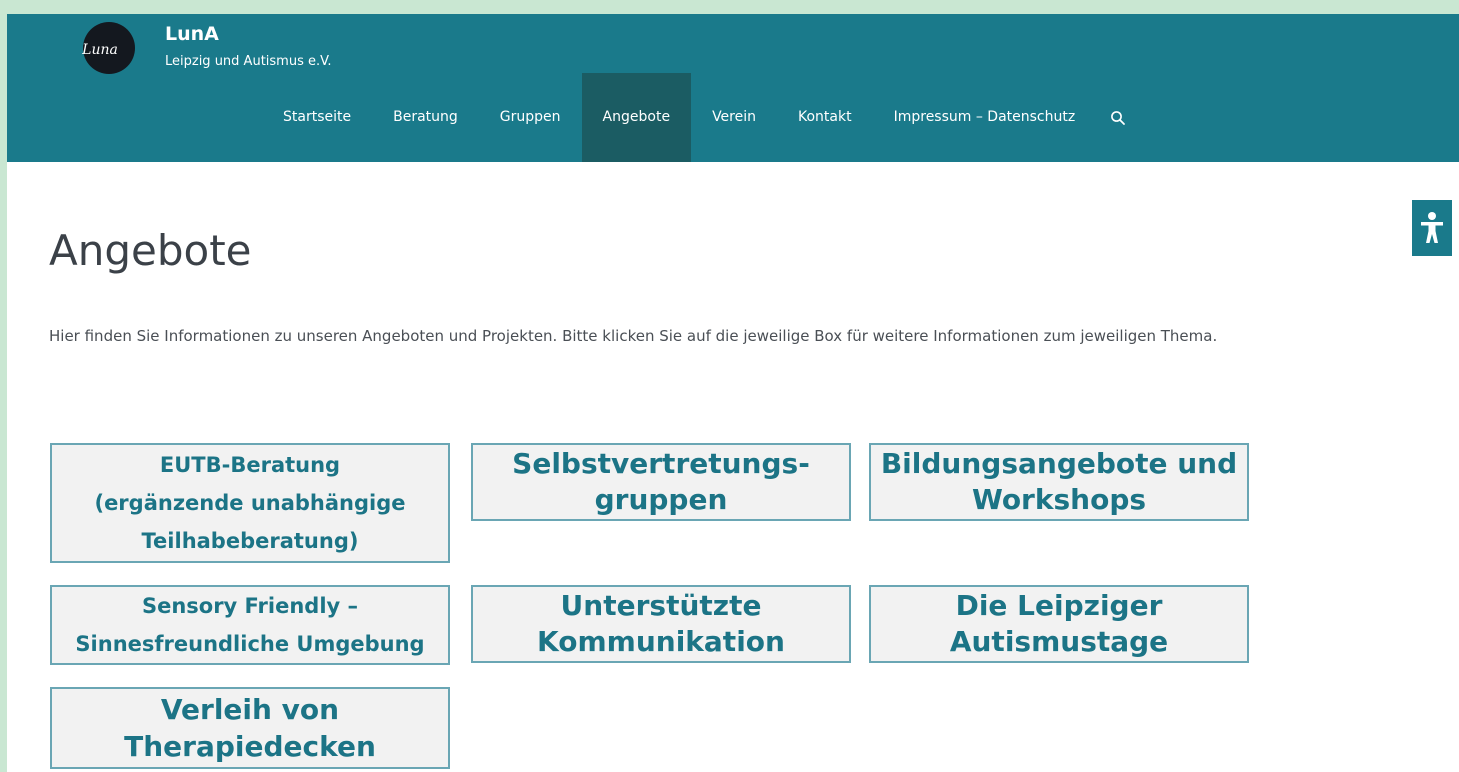  Describe the element at coordinates (248, 61) in the screenshot. I see `site-tagline: Leipzig und Autismus e.V.` at that location.